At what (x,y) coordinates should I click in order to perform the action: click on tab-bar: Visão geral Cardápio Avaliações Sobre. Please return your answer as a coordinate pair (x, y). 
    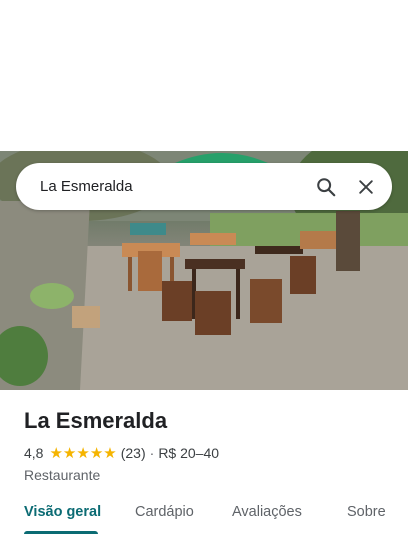
    Looking at the image, I should click on (204, 516).